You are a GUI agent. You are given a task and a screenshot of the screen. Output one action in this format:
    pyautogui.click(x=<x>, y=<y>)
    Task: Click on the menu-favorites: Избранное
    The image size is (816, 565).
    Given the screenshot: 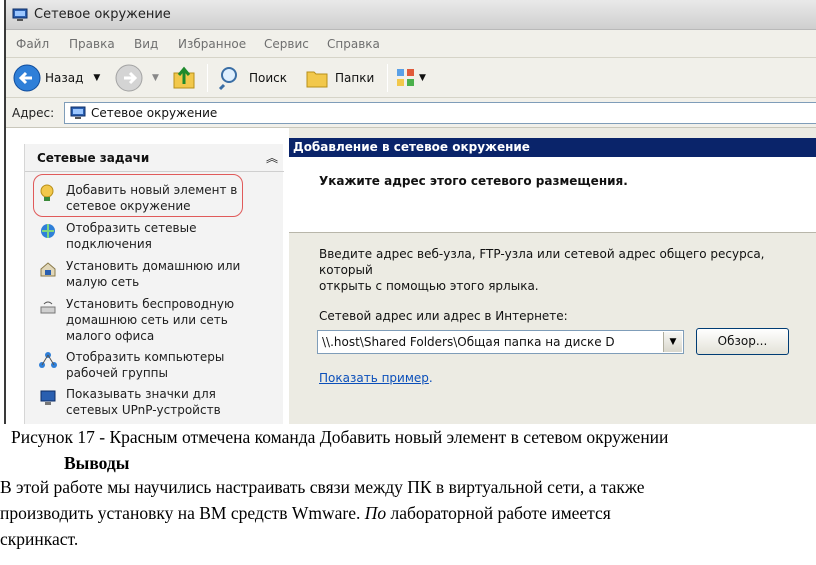 What is the action you would take?
    pyautogui.click(x=212, y=44)
    